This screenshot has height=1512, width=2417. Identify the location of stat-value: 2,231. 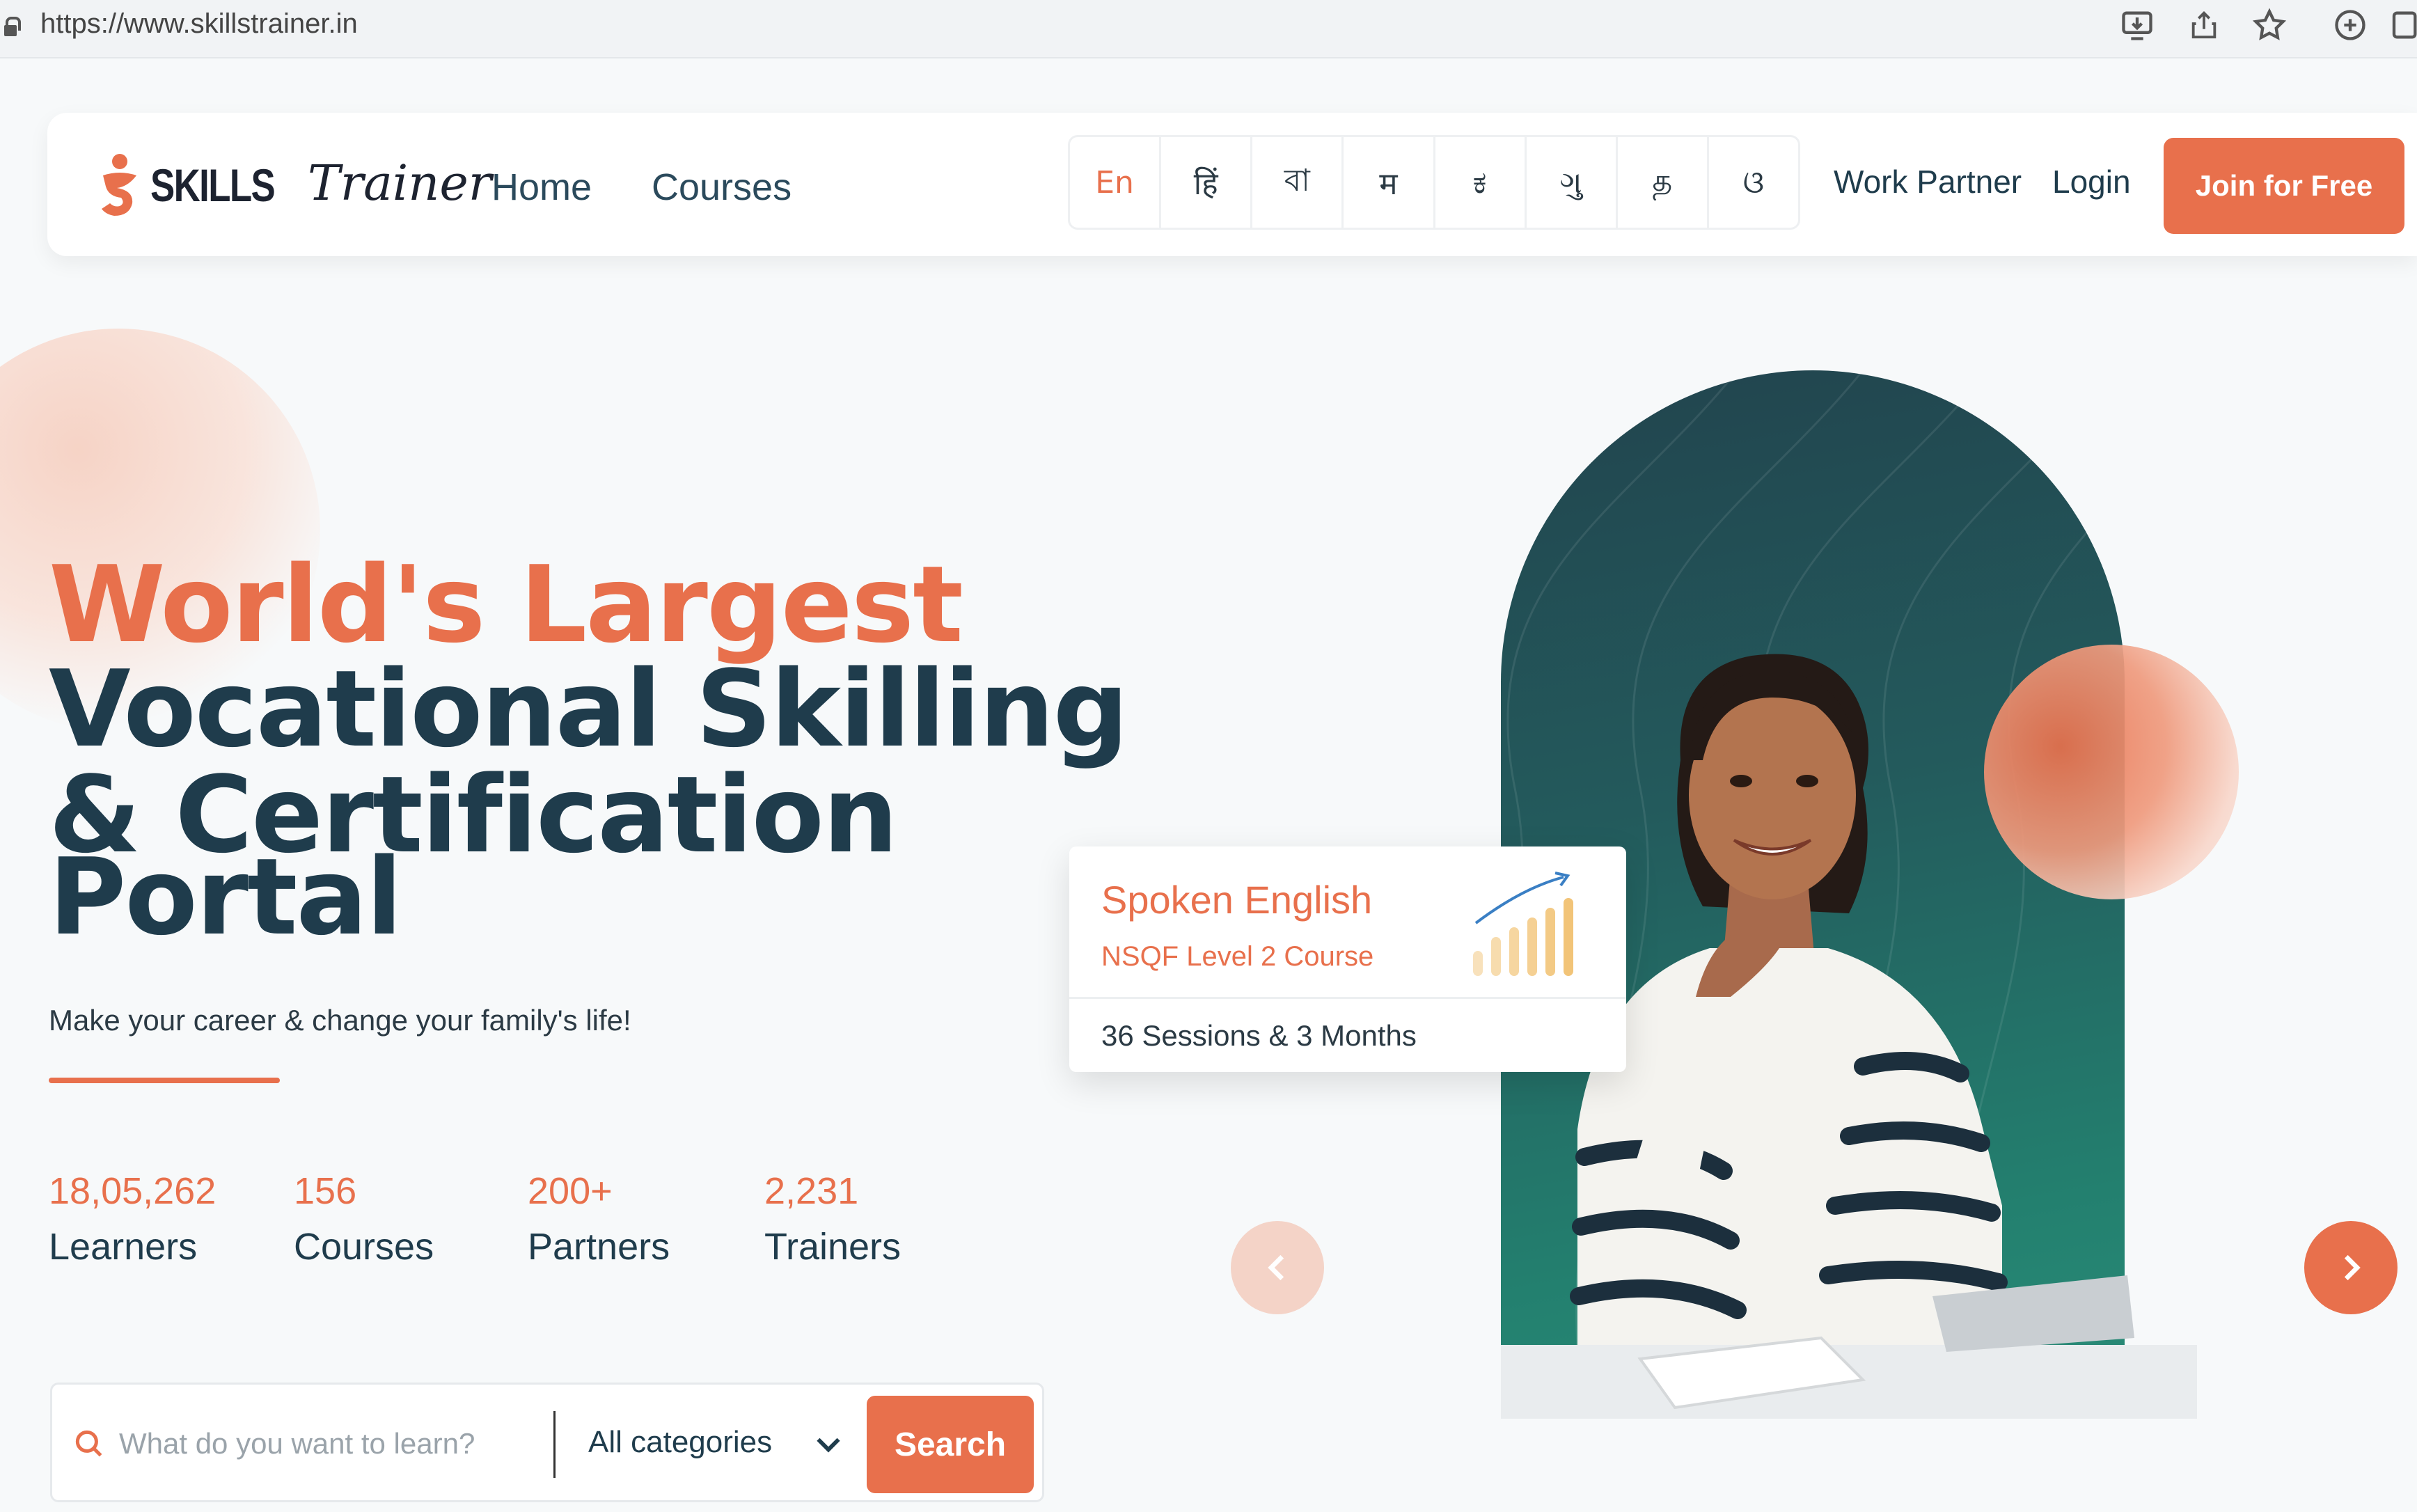
(811, 1191).